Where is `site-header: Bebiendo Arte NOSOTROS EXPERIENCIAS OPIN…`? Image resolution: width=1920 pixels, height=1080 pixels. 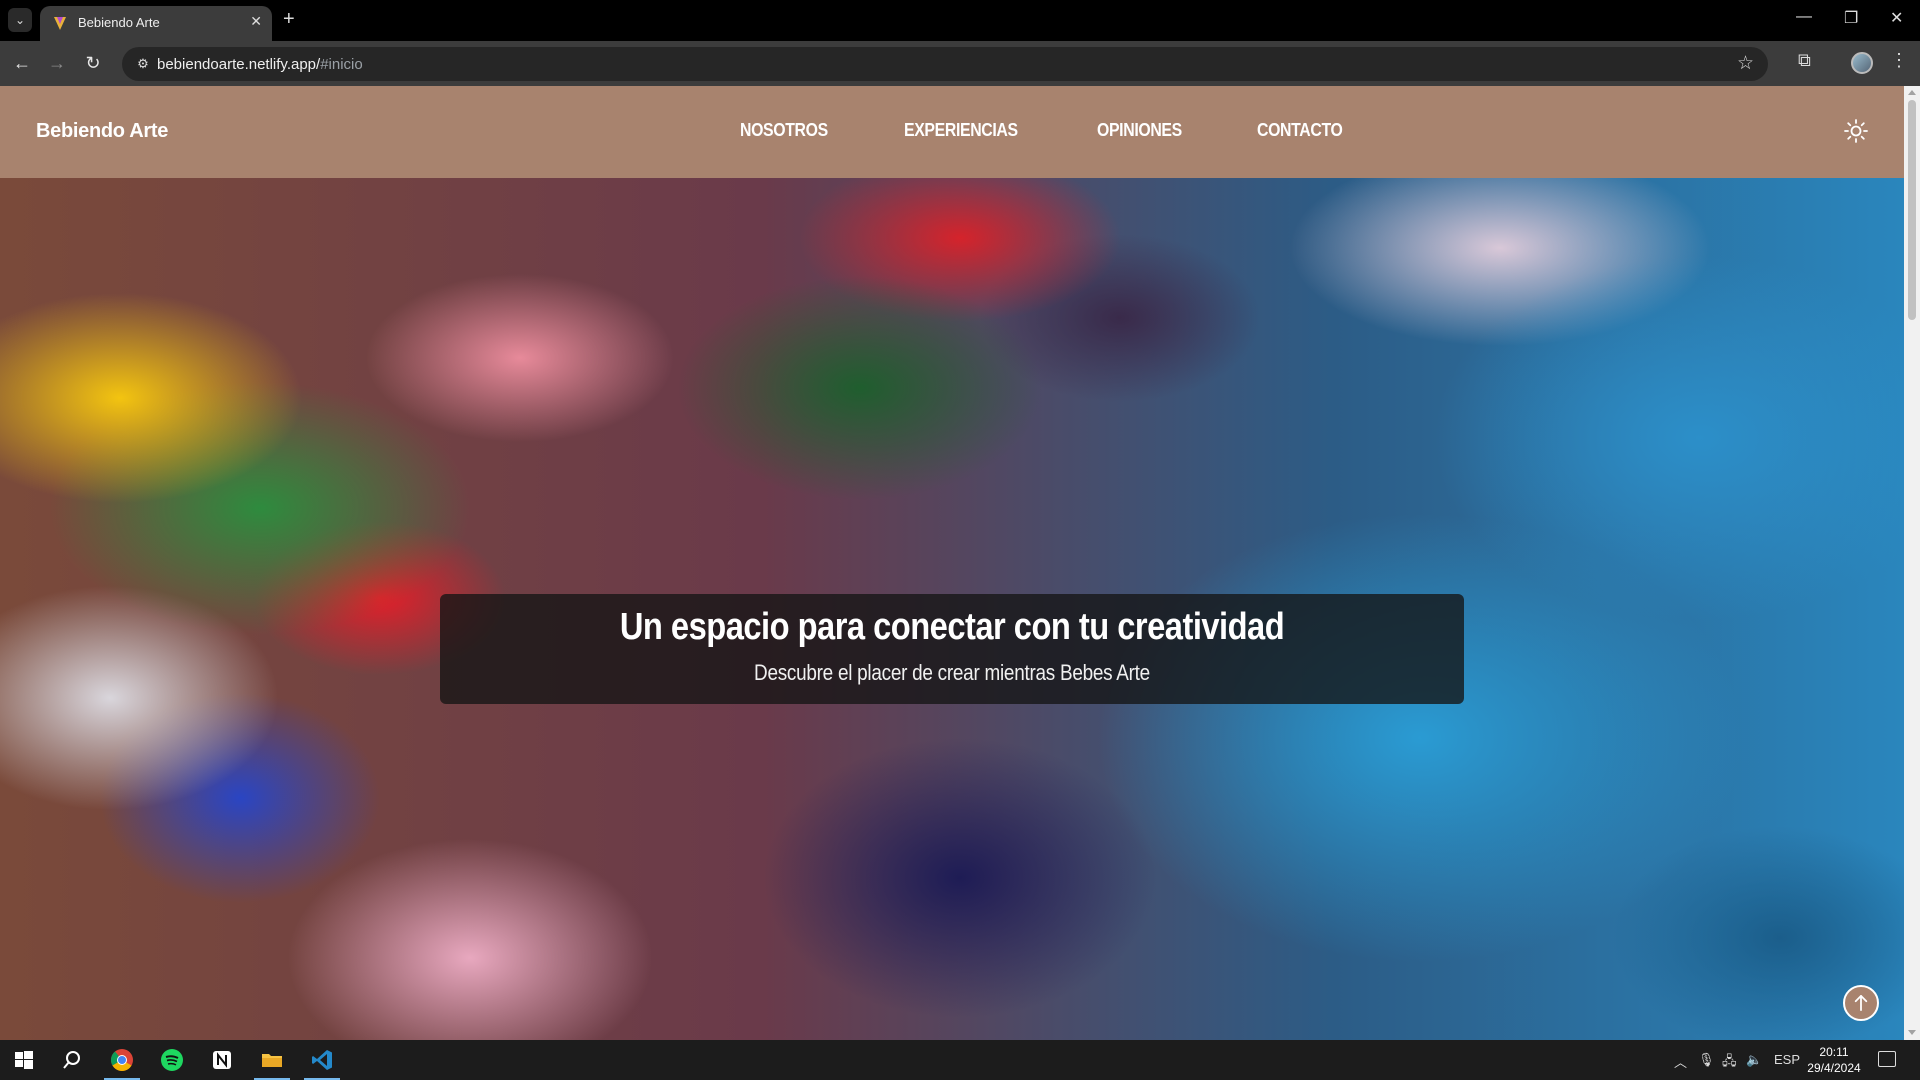
site-header: Bebiendo Arte NOSOTROS EXPERIENCIAS OPIN… is located at coordinates (952, 132).